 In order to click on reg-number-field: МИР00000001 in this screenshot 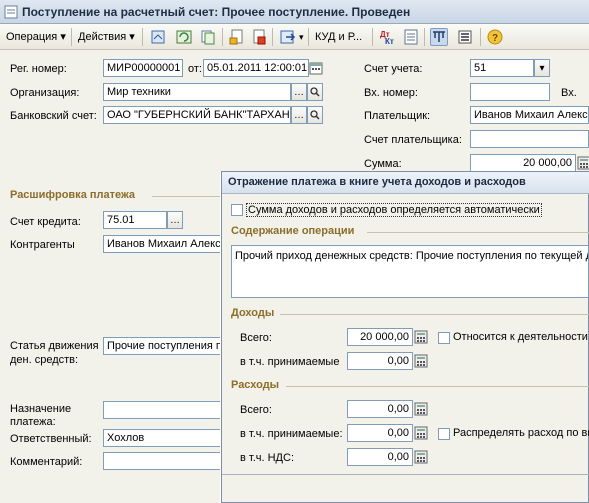, I will do `click(143, 68)`.